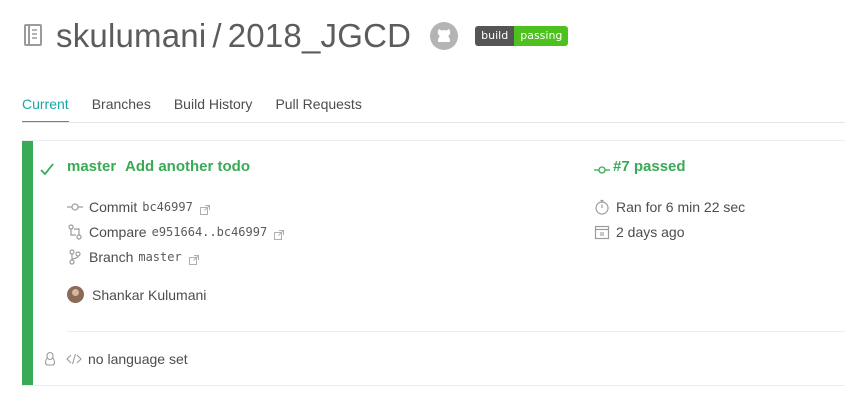  Describe the element at coordinates (159, 257) in the screenshot. I see `branch-value-link: master` at that location.